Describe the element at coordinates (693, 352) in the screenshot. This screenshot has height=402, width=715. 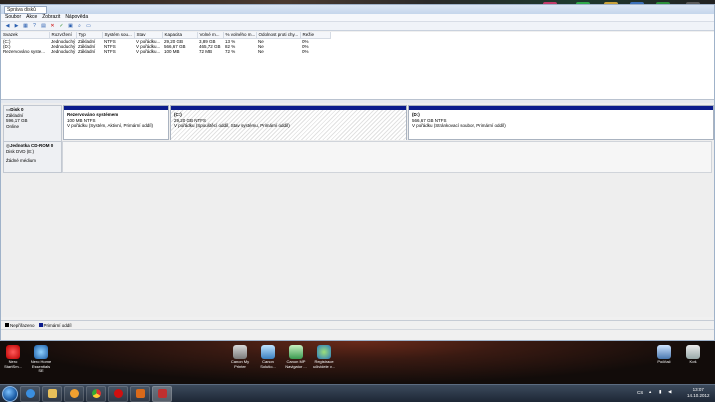
I see `recycle-bin-icon` at that location.